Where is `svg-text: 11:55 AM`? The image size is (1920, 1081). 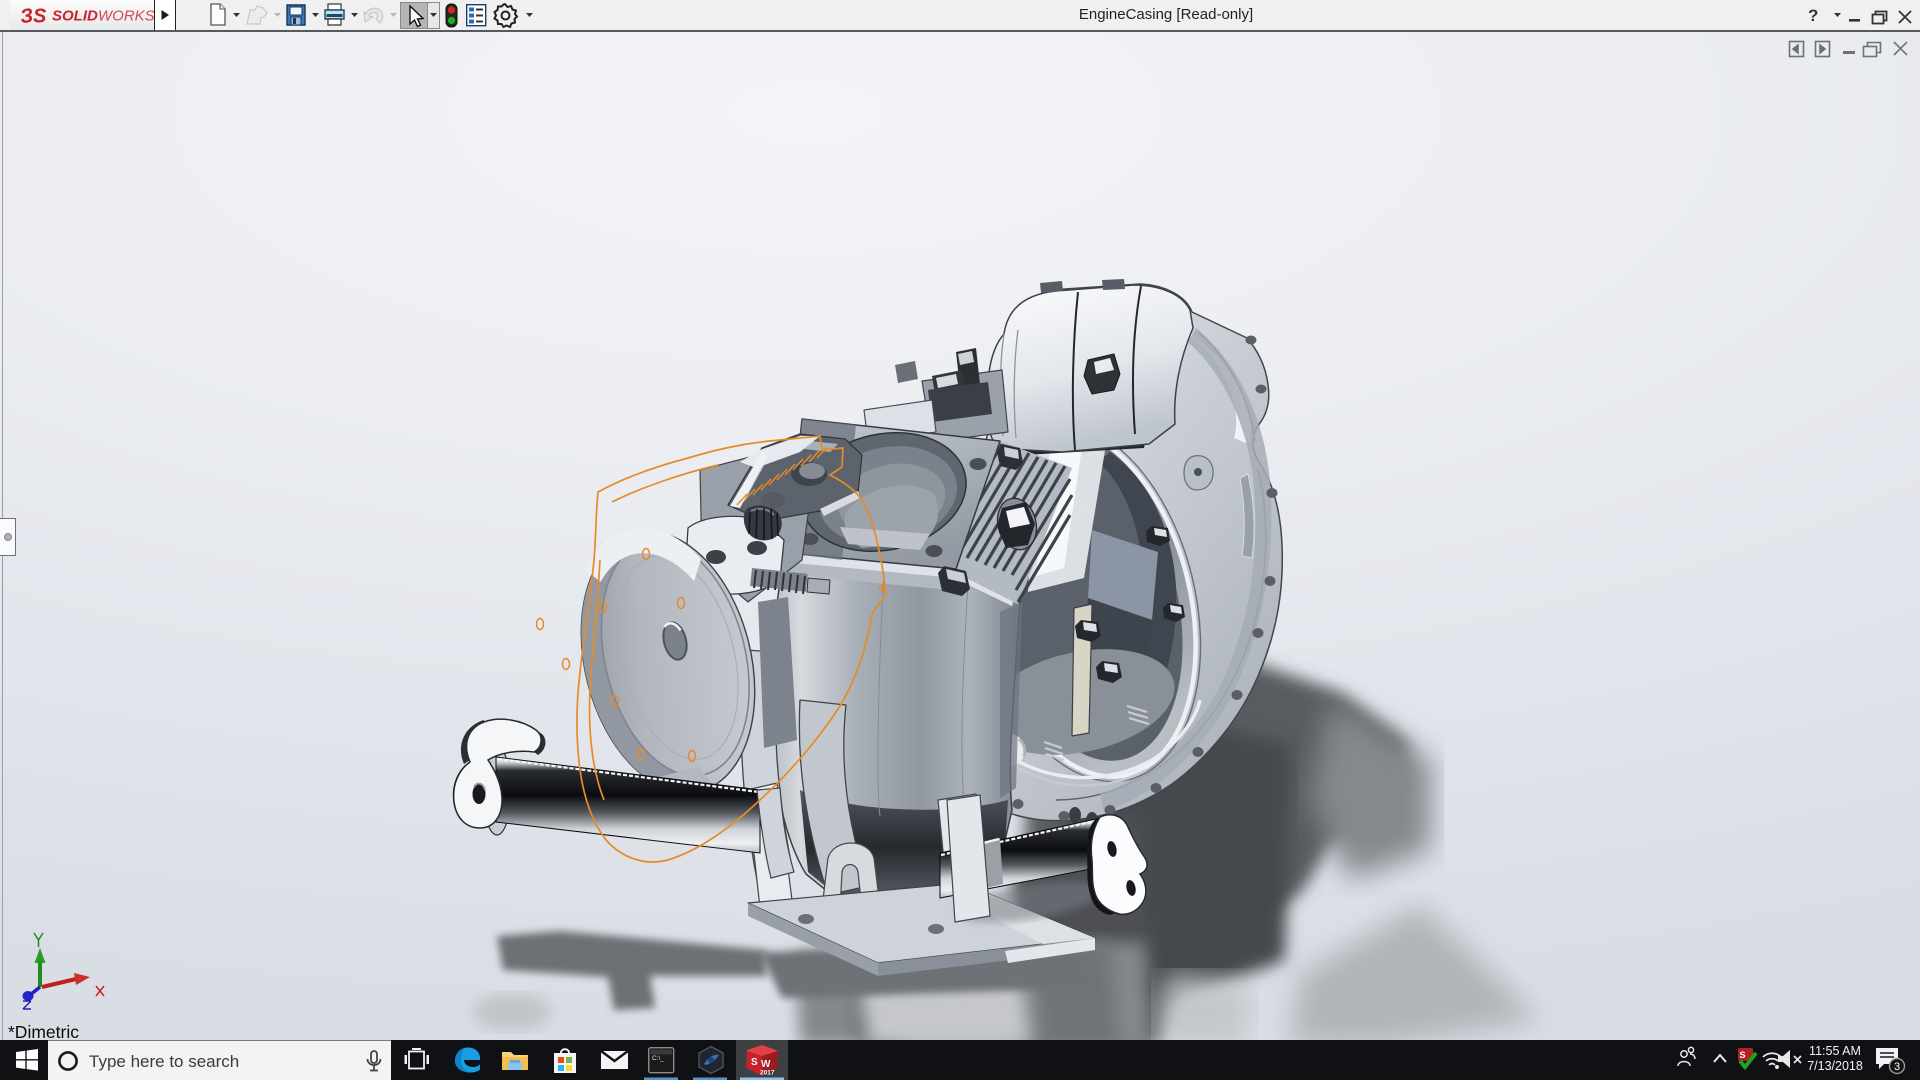 svg-text: 11:55 AM is located at coordinates (1835, 1051).